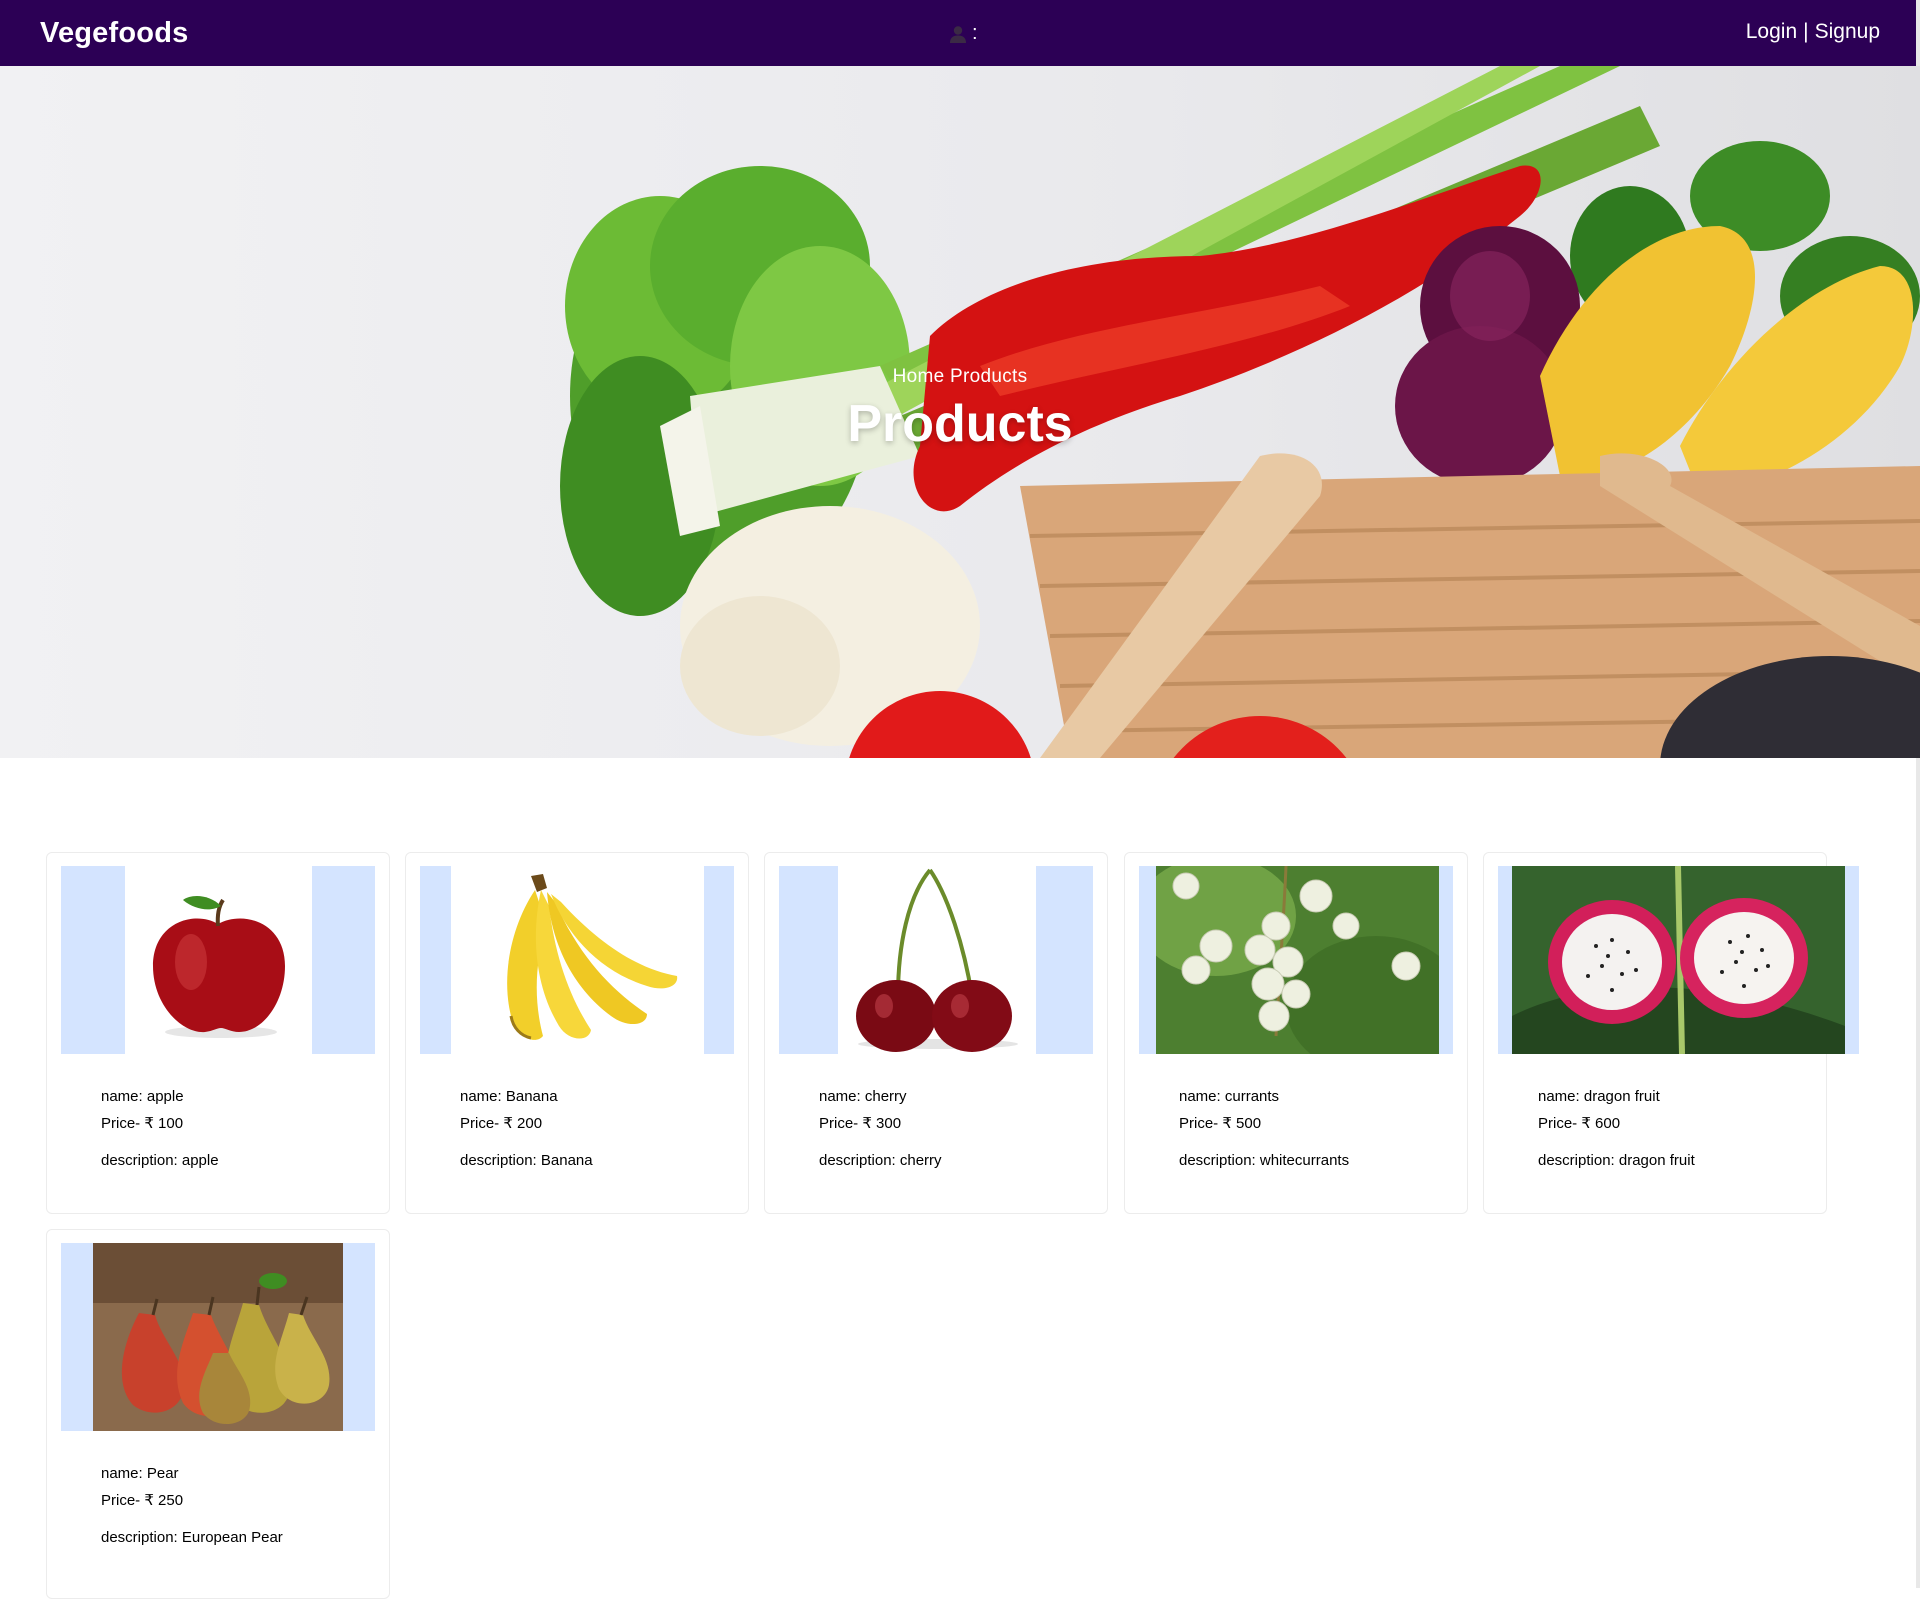  What do you see at coordinates (1264, 1160) in the screenshot?
I see `product-description: description: whitecurrants` at bounding box center [1264, 1160].